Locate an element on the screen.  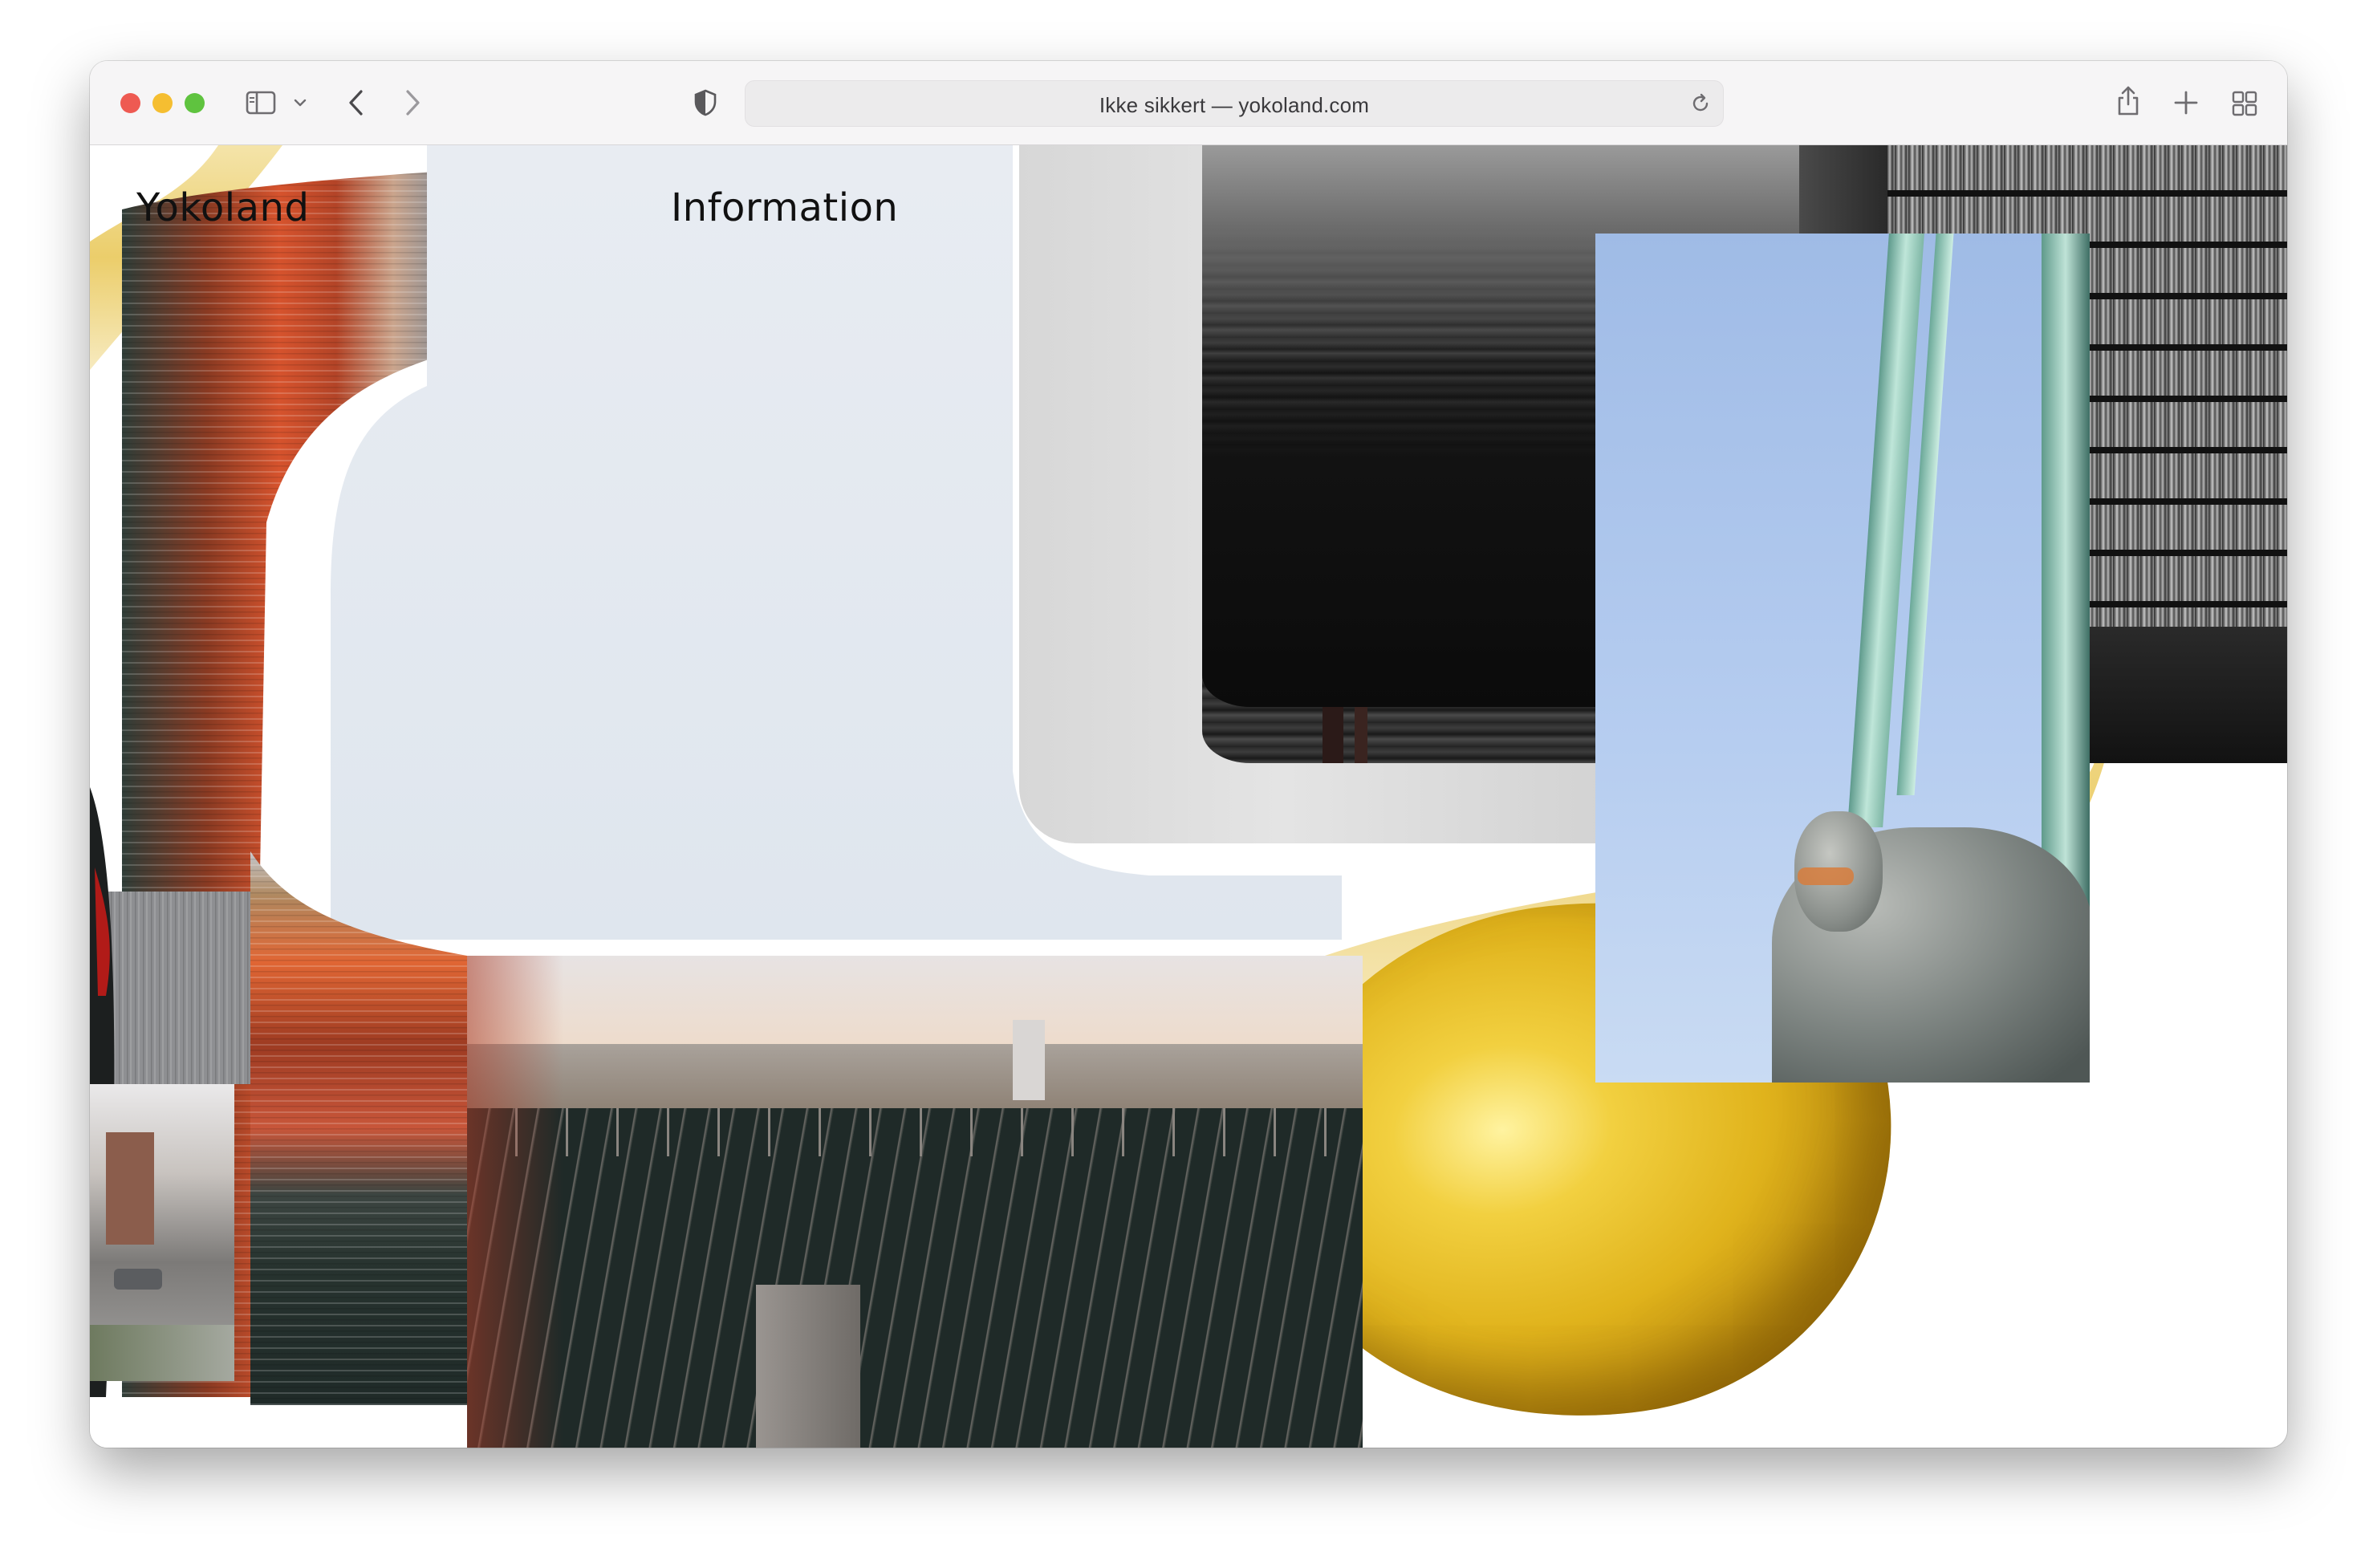
new-tab-icon is located at coordinates (2186, 103).